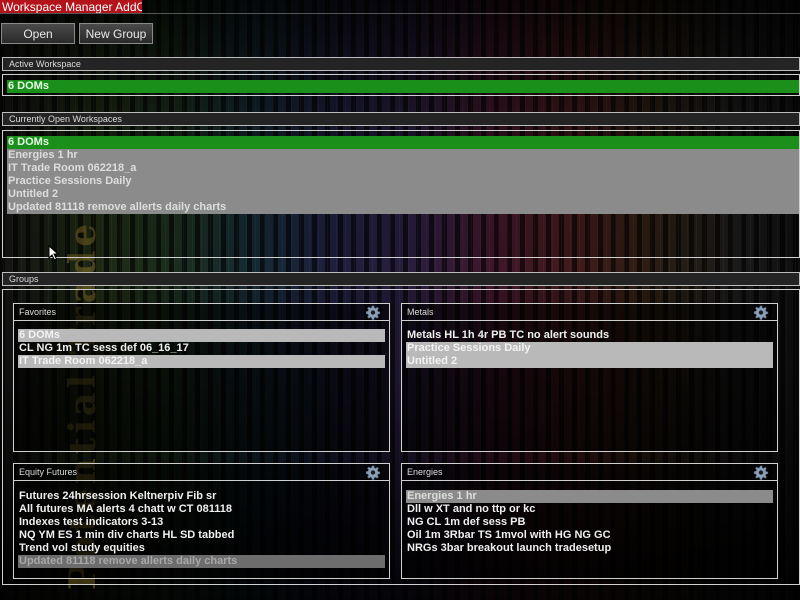  Describe the element at coordinates (401, 279) in the screenshot. I see `groups-header: Groups` at that location.